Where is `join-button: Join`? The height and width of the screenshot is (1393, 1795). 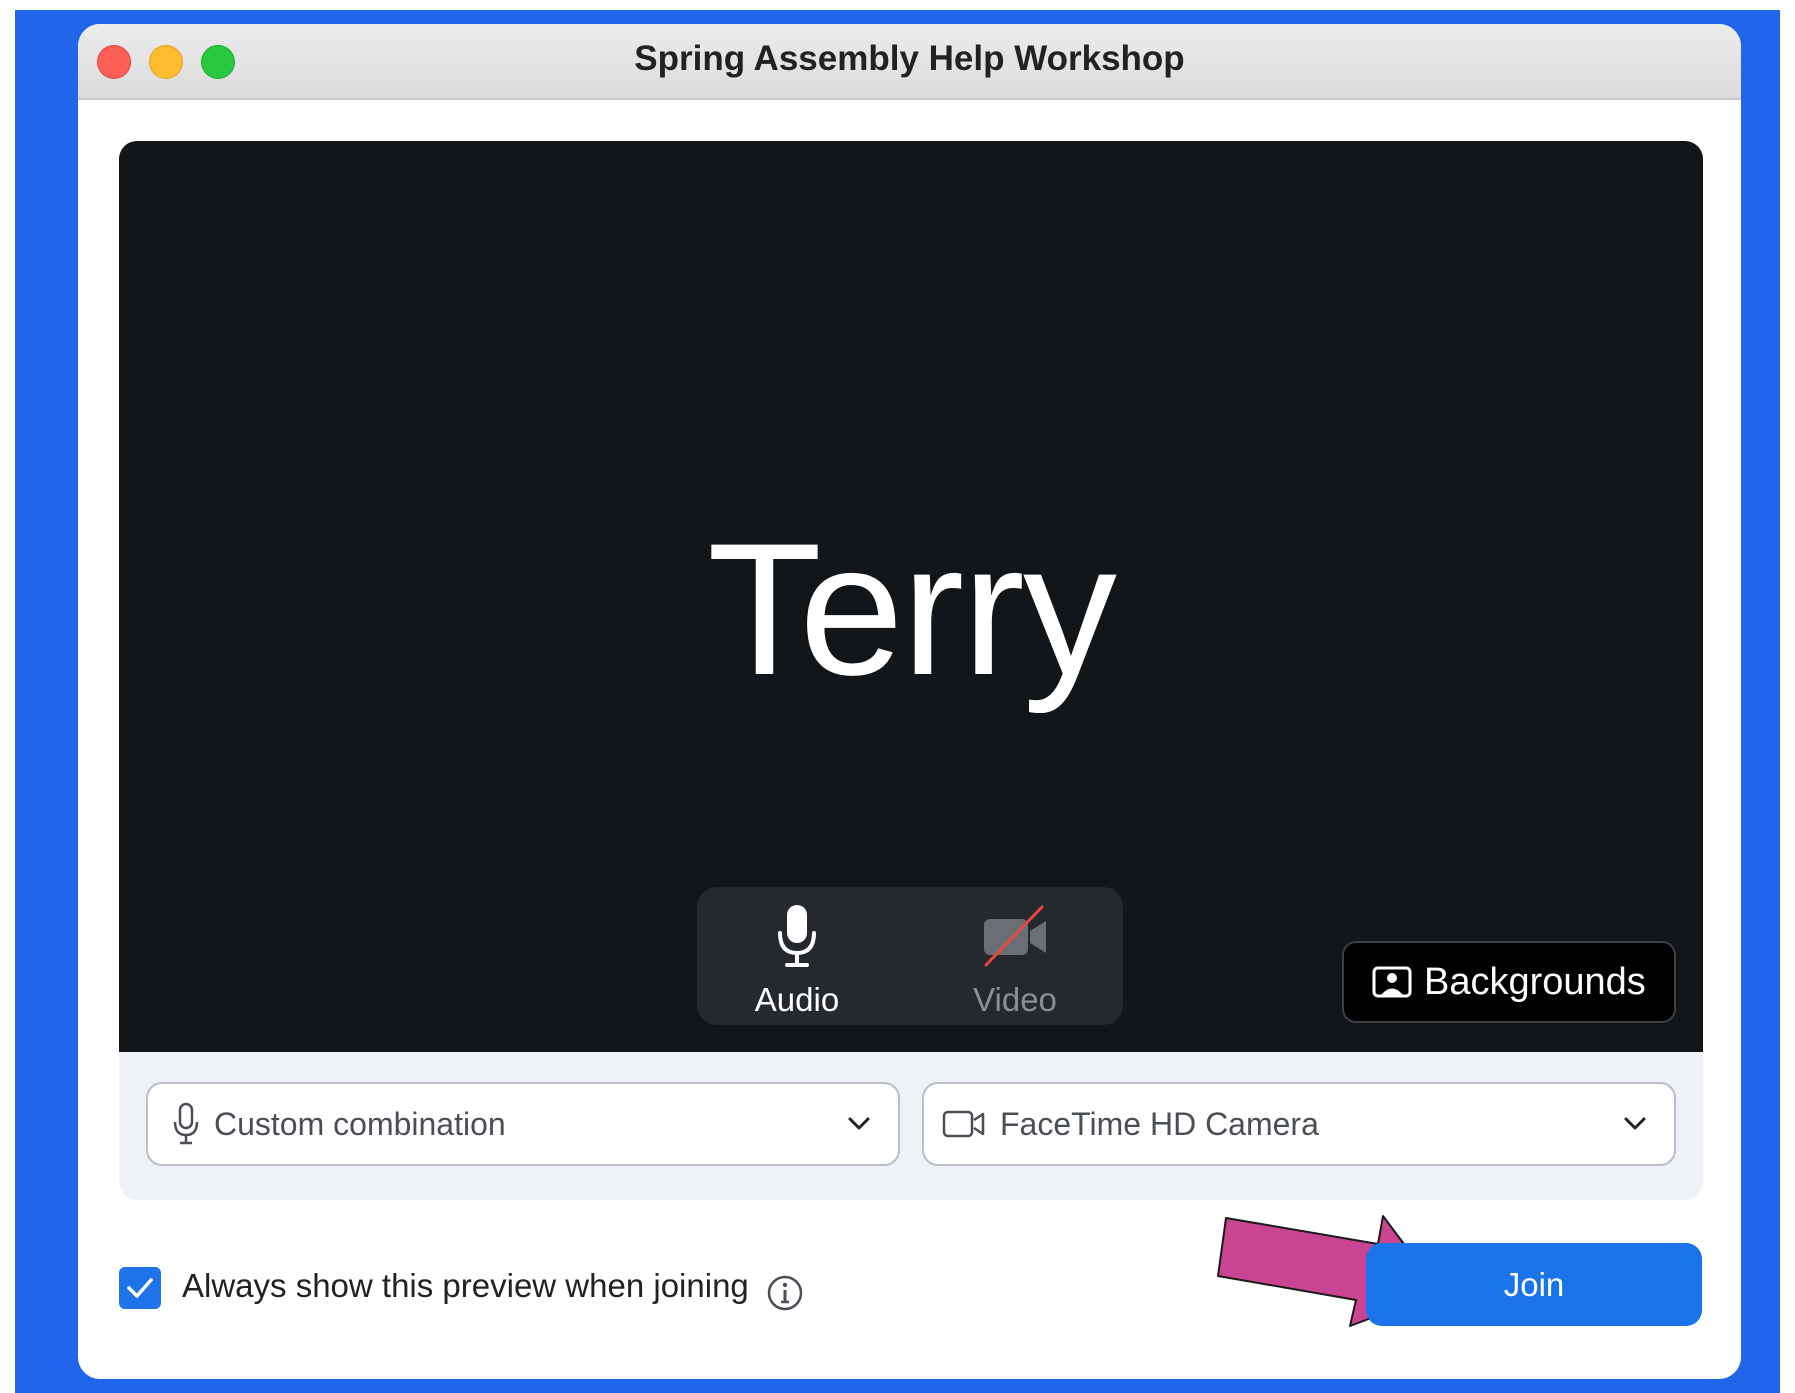 join-button: Join is located at coordinates (1534, 1284).